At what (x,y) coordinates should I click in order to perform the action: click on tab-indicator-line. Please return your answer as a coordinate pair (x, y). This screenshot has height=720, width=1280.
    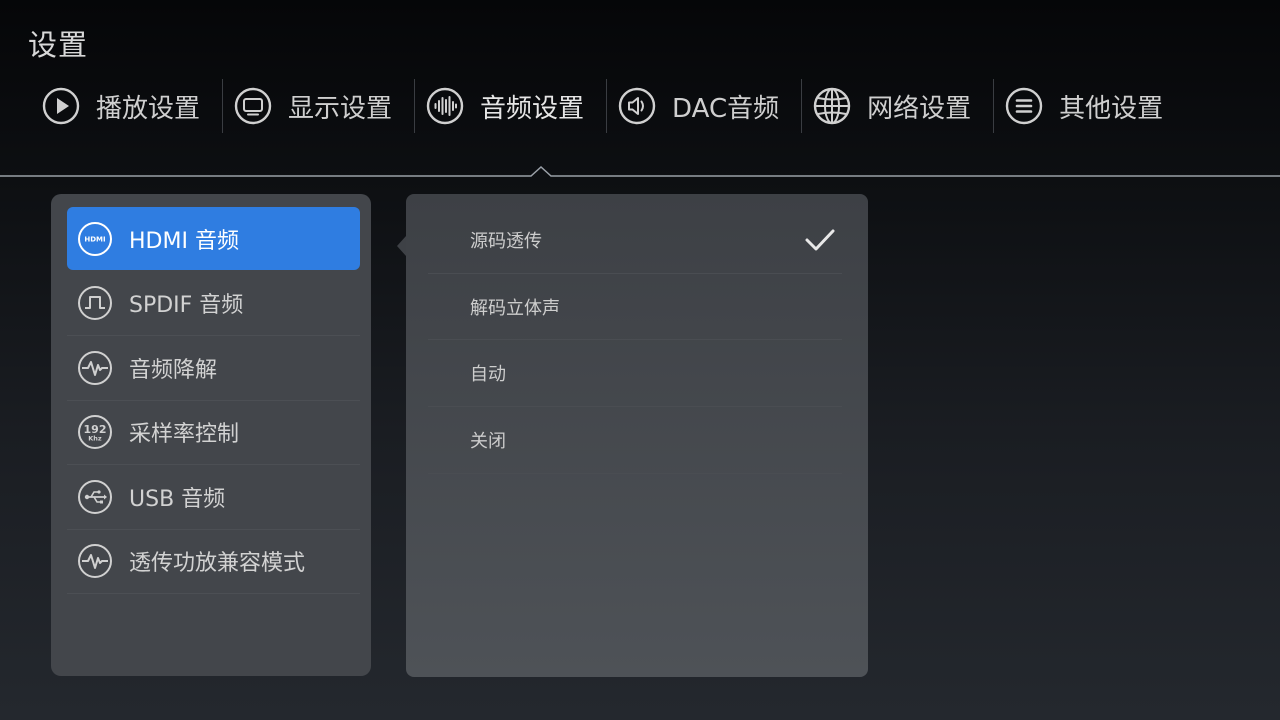
    Looking at the image, I should click on (640, 171).